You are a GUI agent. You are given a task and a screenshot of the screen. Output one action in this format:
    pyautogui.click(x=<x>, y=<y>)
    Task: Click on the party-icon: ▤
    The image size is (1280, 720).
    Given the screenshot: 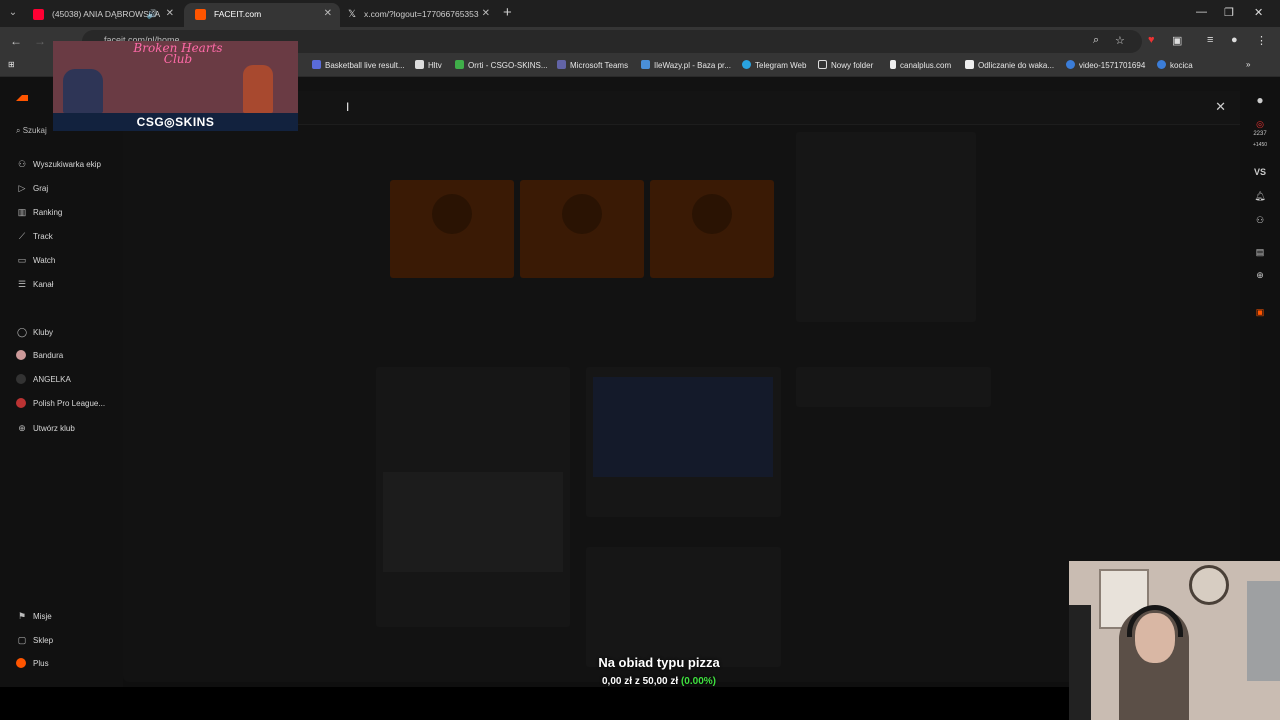 What is the action you would take?
    pyautogui.click(x=1260, y=252)
    